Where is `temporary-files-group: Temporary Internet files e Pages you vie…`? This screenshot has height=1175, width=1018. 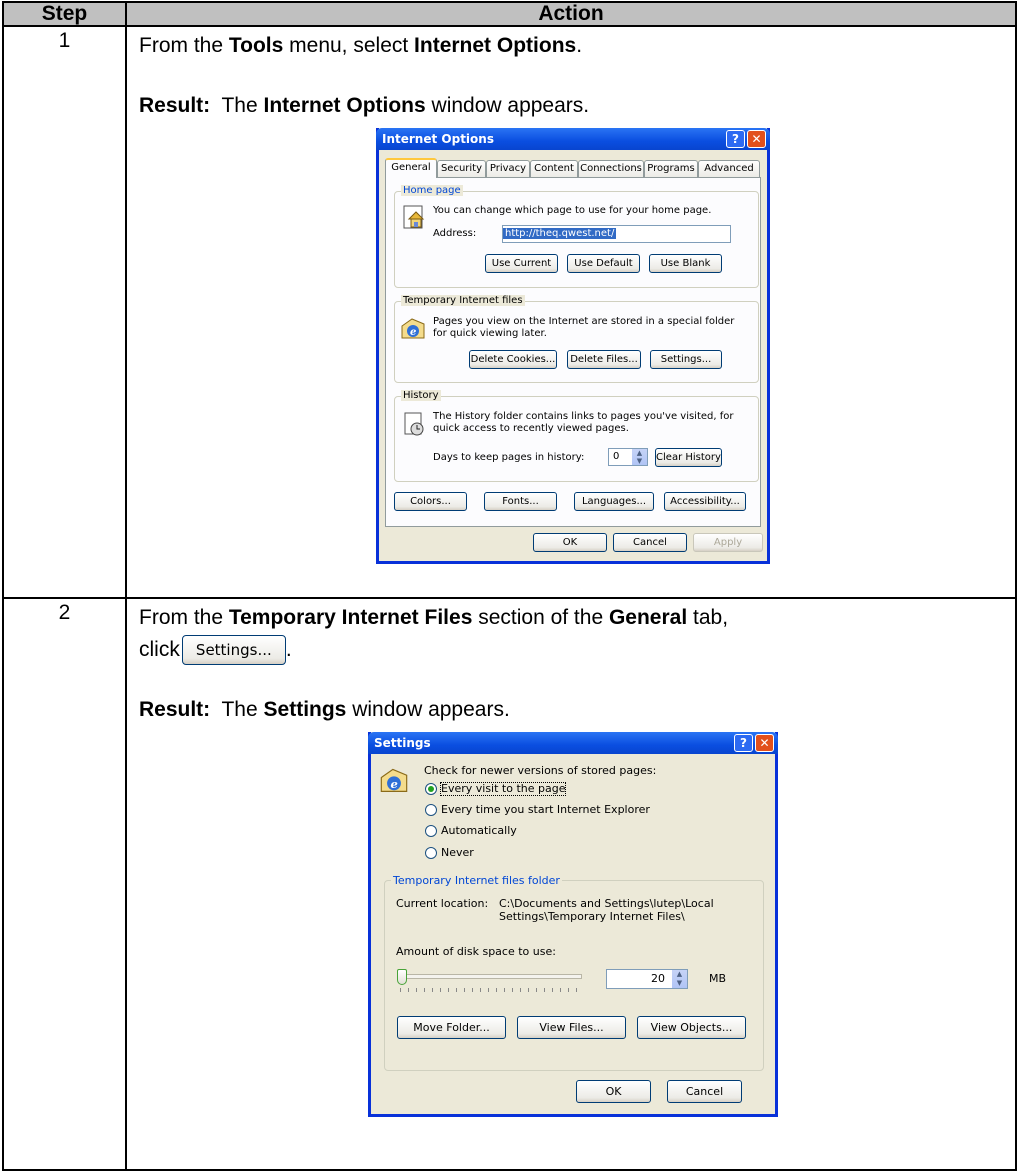
temporary-files-group: Temporary Internet files e Pages you vie… is located at coordinates (576, 339).